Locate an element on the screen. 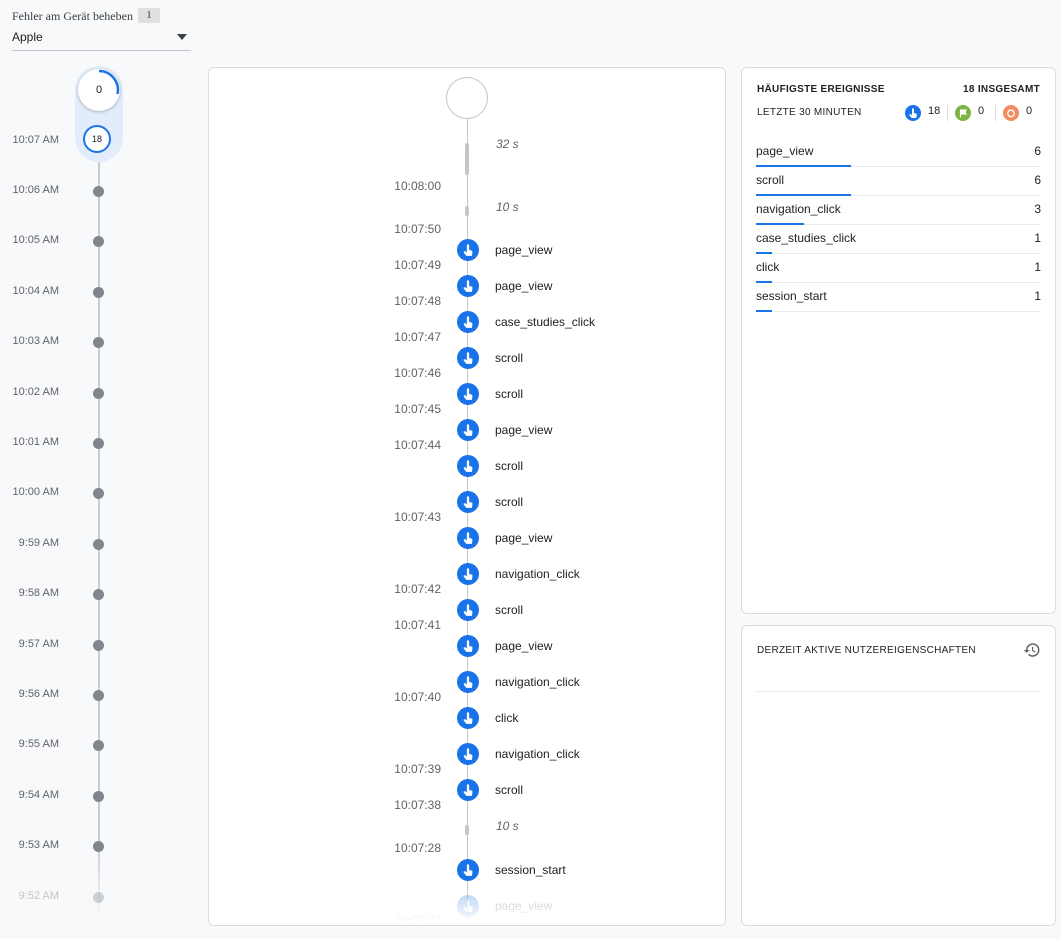 Image resolution: width=1061 pixels, height=939 pixels. active-minute-bubble: 18 is located at coordinates (97, 139).